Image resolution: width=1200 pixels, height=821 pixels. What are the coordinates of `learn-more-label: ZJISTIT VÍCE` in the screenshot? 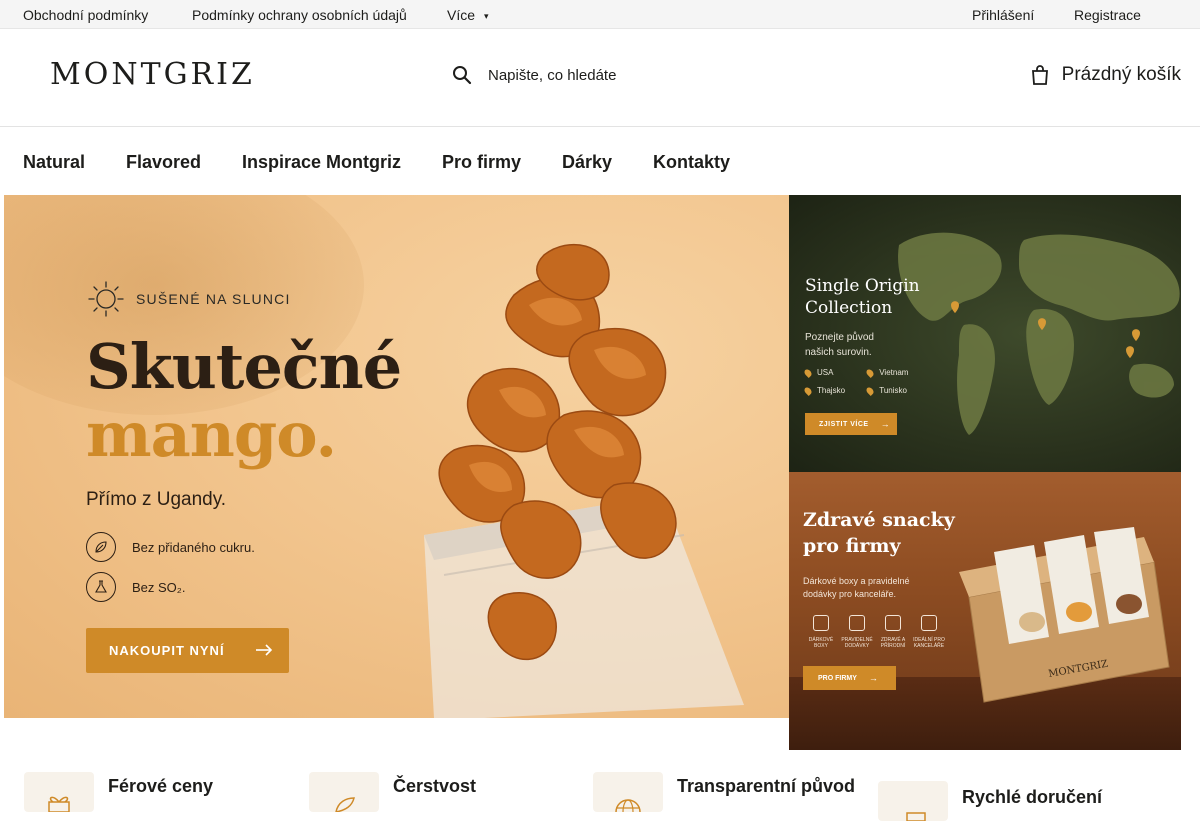 It's located at (844, 424).